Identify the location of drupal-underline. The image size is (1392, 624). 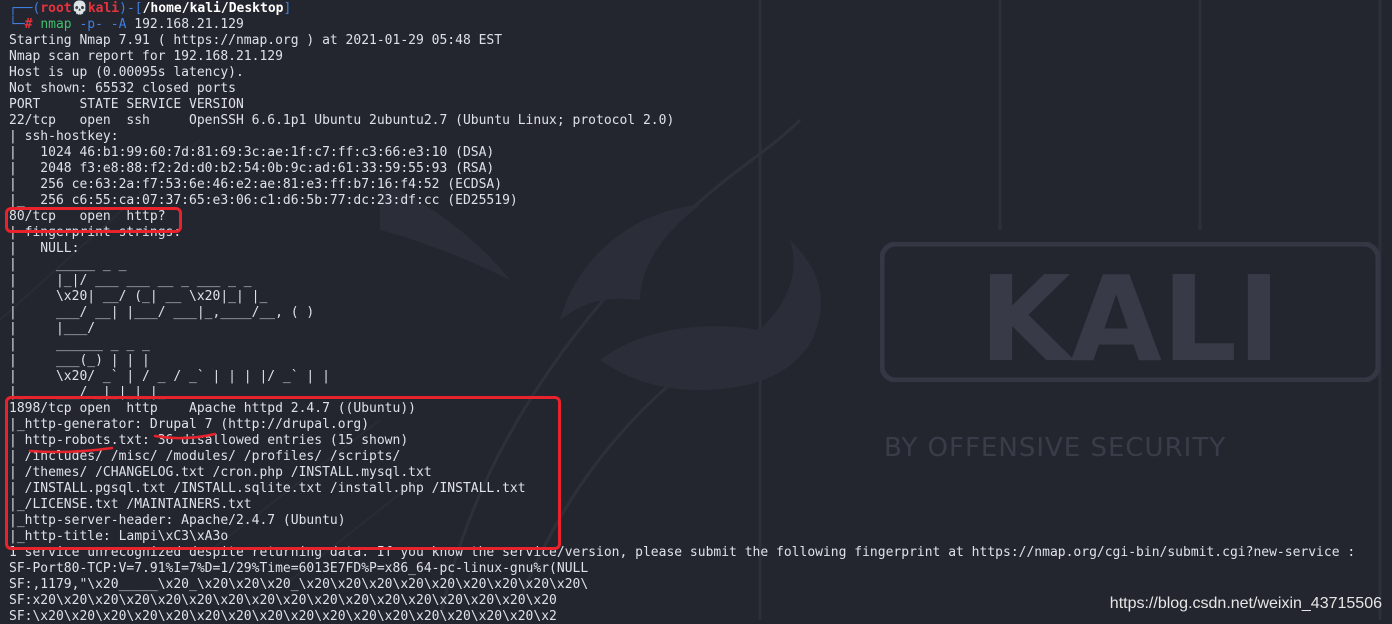
(185, 436).